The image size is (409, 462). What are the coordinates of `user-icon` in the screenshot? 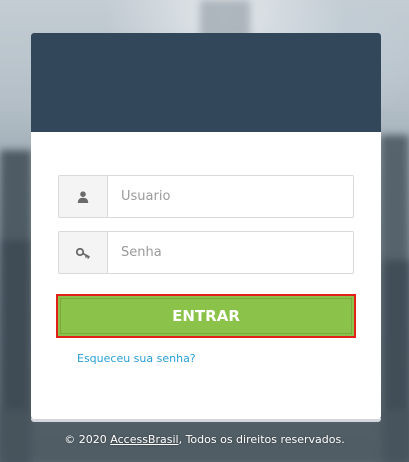 It's located at (83, 196).